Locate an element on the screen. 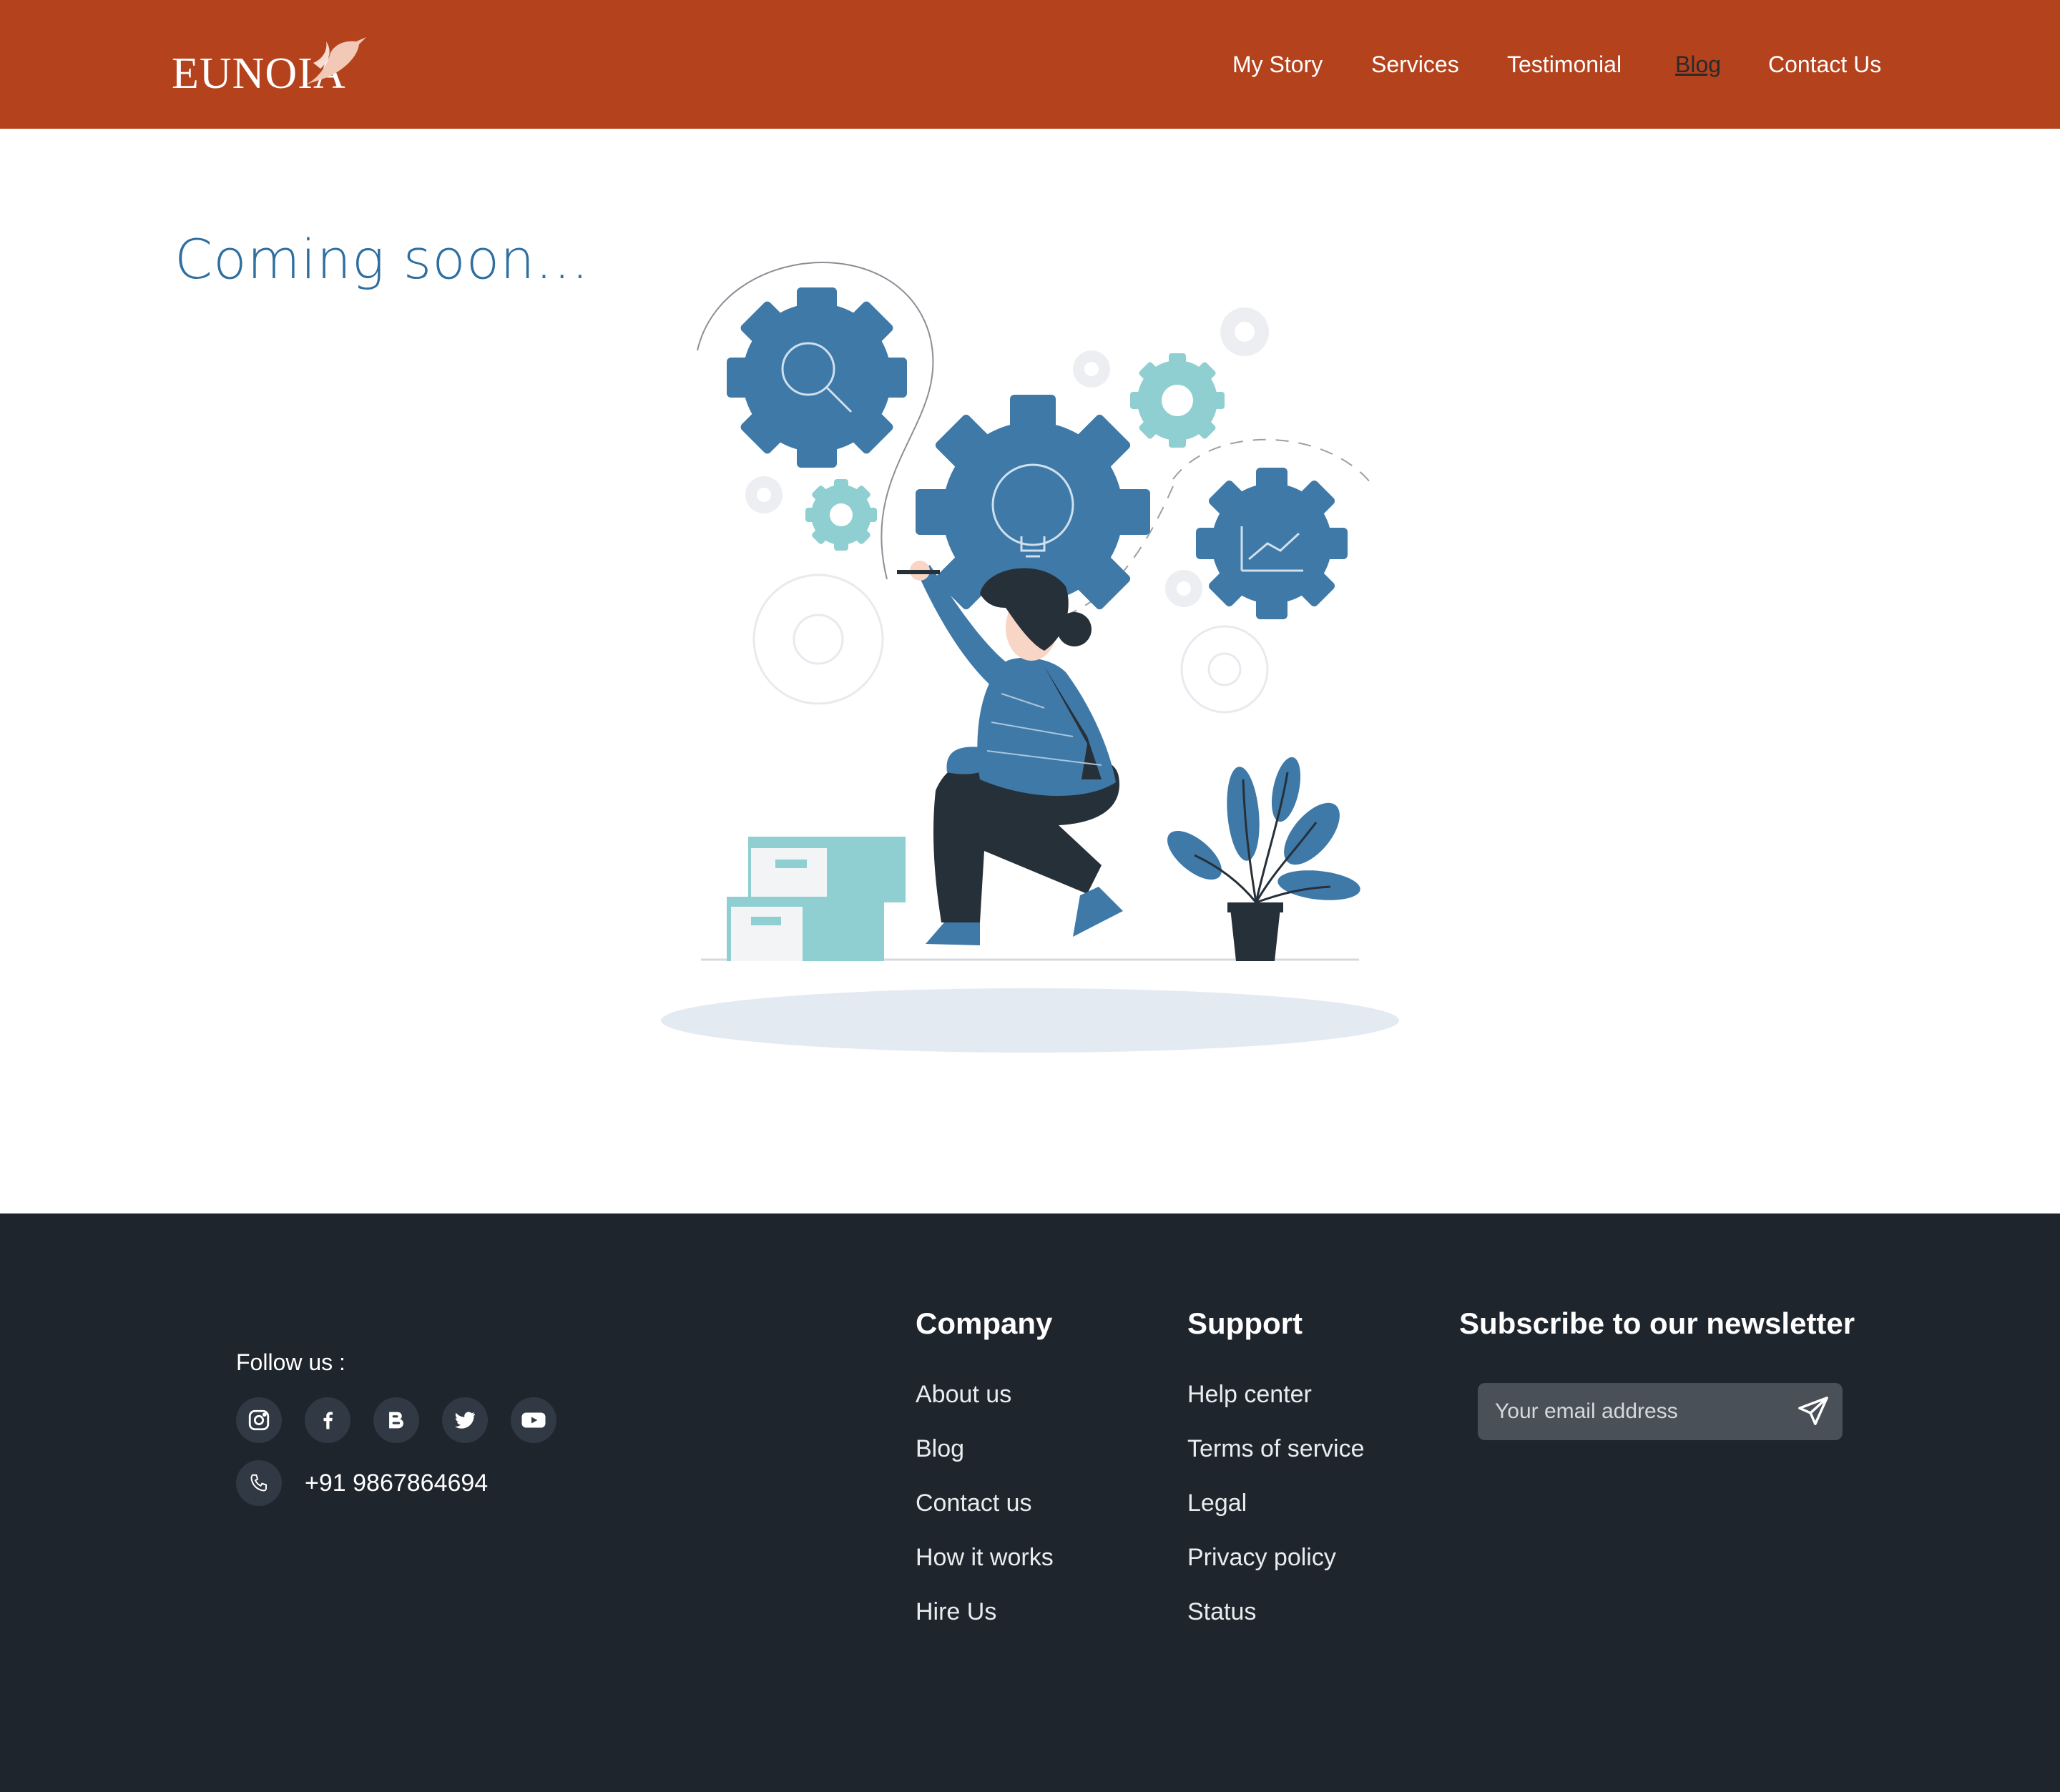 The width and height of the screenshot is (2060, 1792). social-links is located at coordinates (396, 1420).